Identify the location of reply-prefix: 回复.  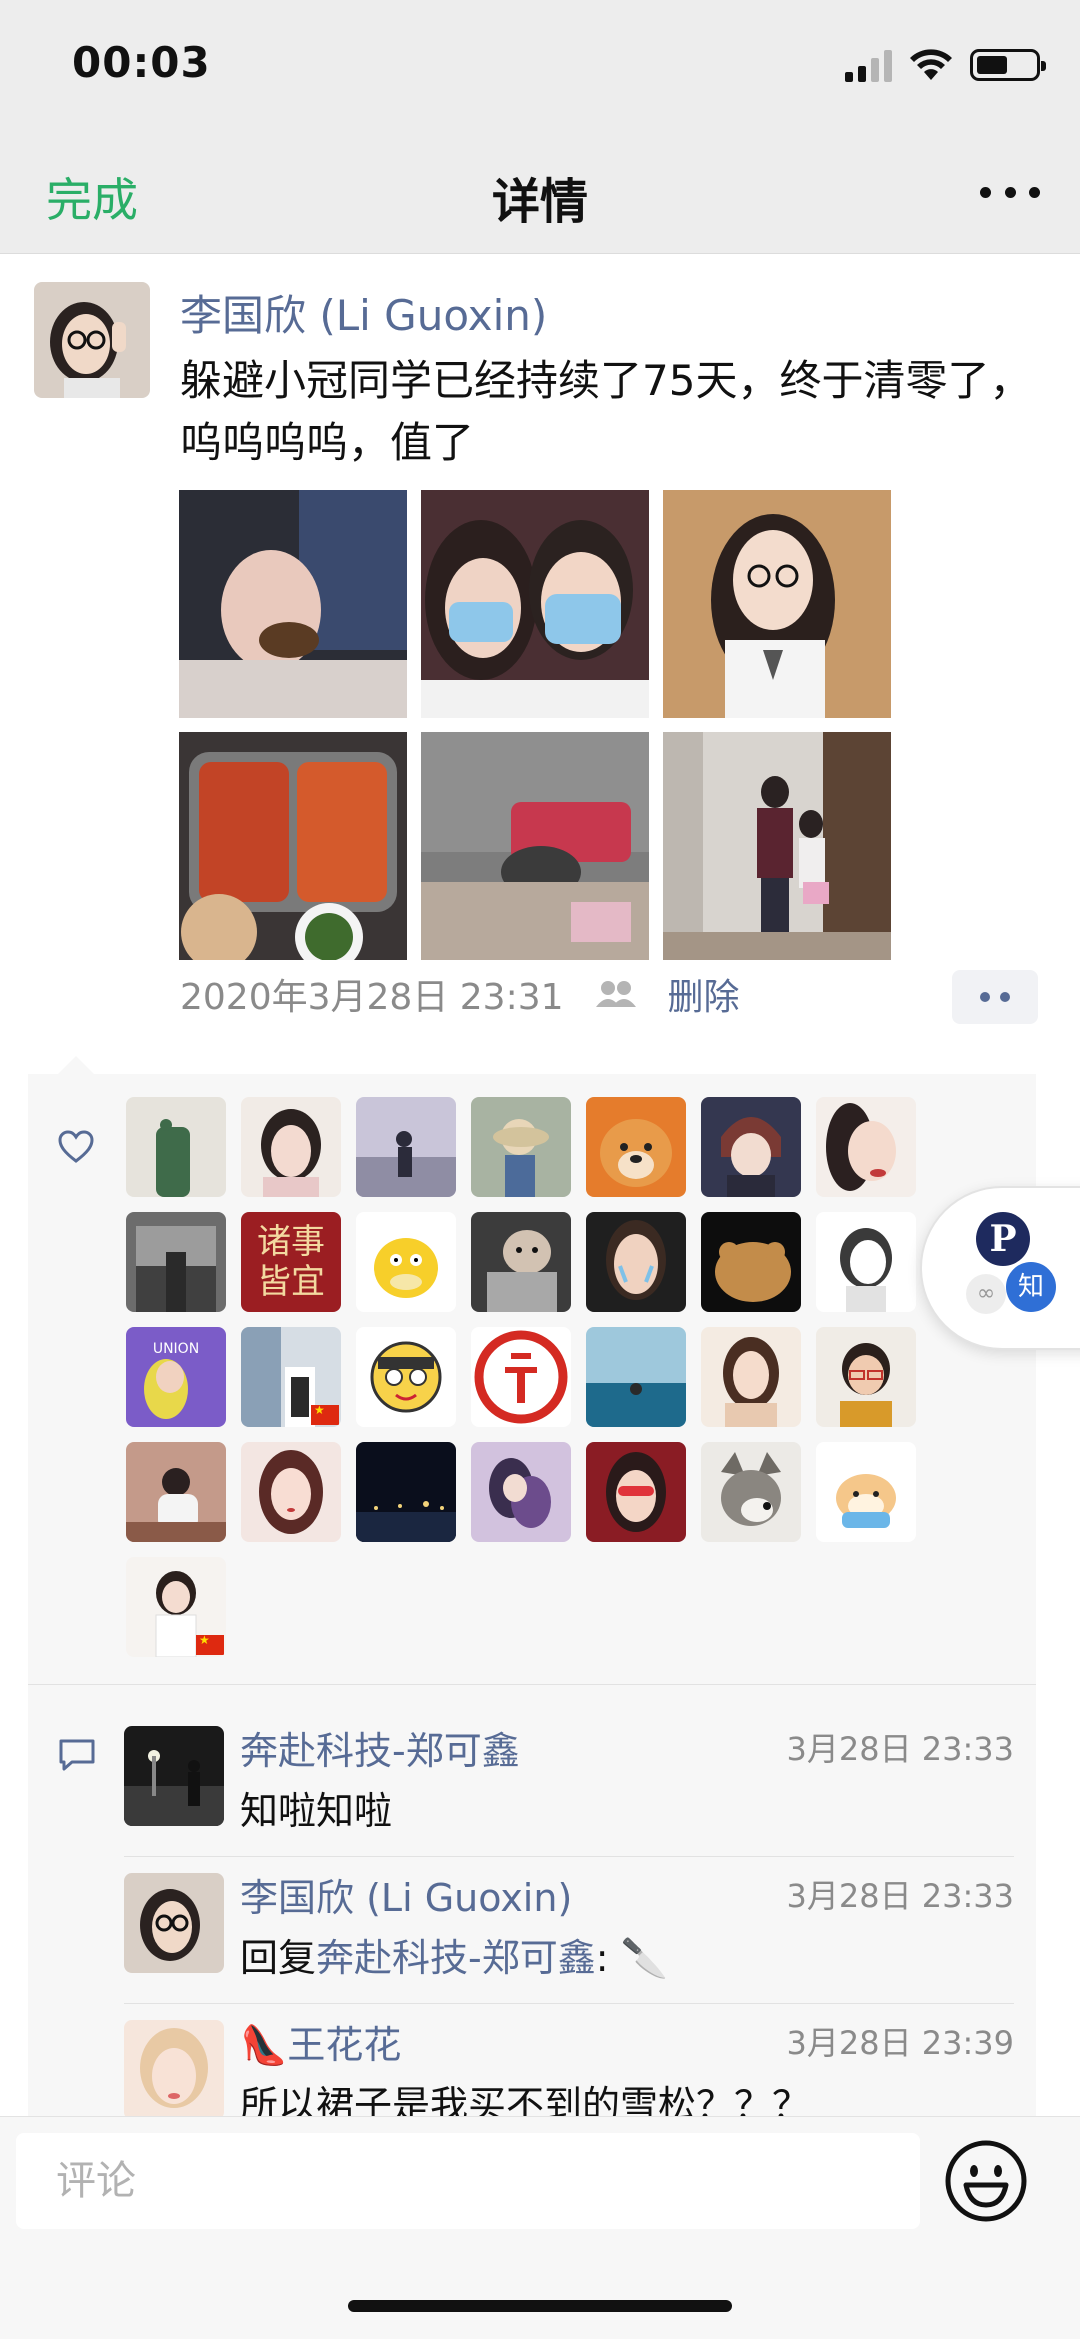
(278, 1958).